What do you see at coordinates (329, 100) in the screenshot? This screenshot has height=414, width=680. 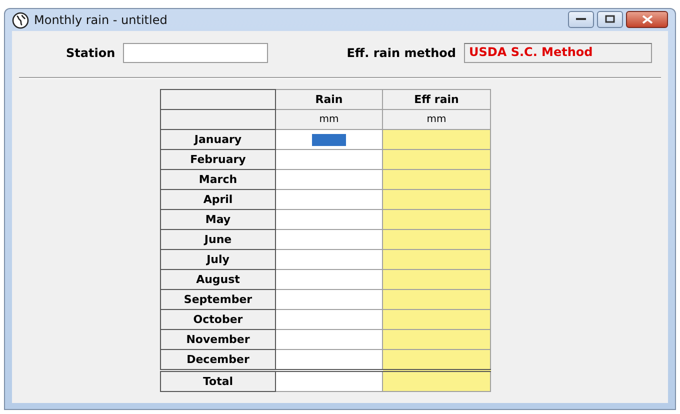 I see `column-header: Rain` at bounding box center [329, 100].